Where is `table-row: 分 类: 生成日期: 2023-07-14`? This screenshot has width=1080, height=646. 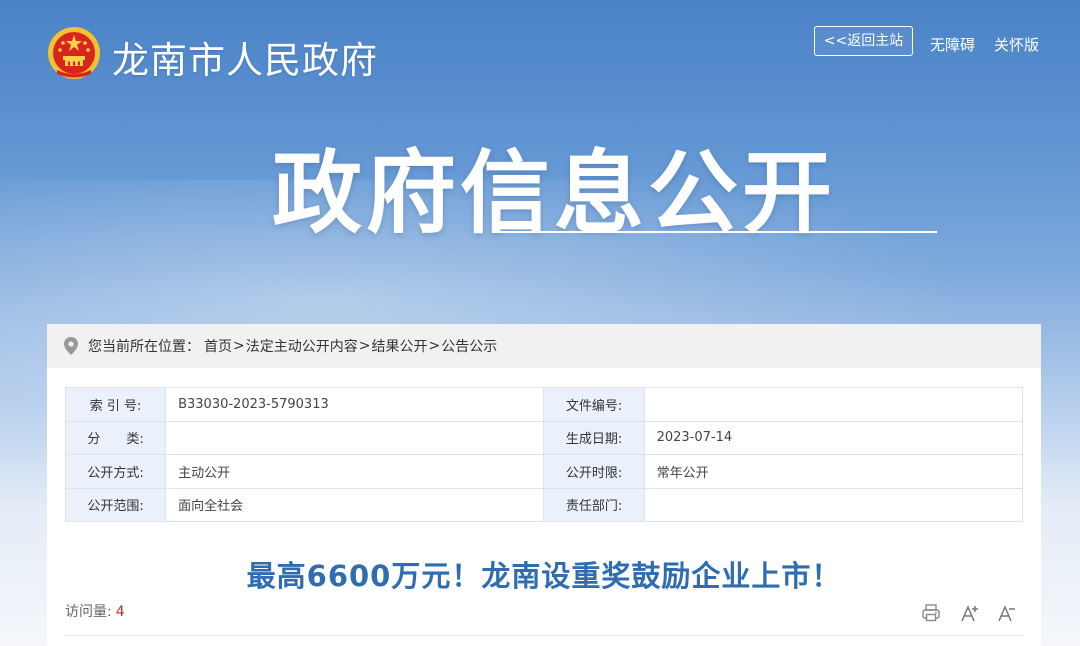
table-row: 分 类: 生成日期: 2023-07-14 is located at coordinates (544, 437).